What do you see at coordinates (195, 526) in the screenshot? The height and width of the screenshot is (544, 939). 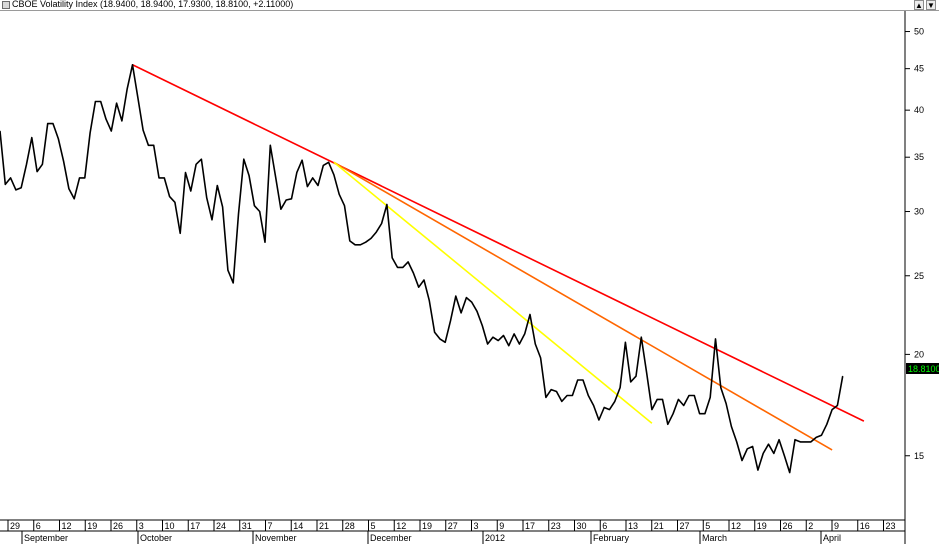 I see `x-tick-label-7: 17` at bounding box center [195, 526].